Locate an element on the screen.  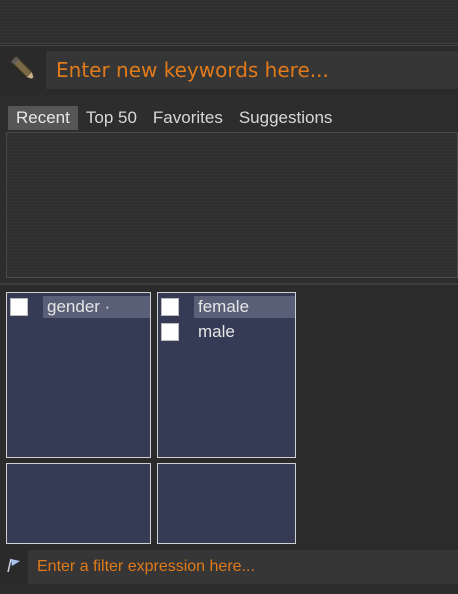
list-item: male is located at coordinates (226, 332).